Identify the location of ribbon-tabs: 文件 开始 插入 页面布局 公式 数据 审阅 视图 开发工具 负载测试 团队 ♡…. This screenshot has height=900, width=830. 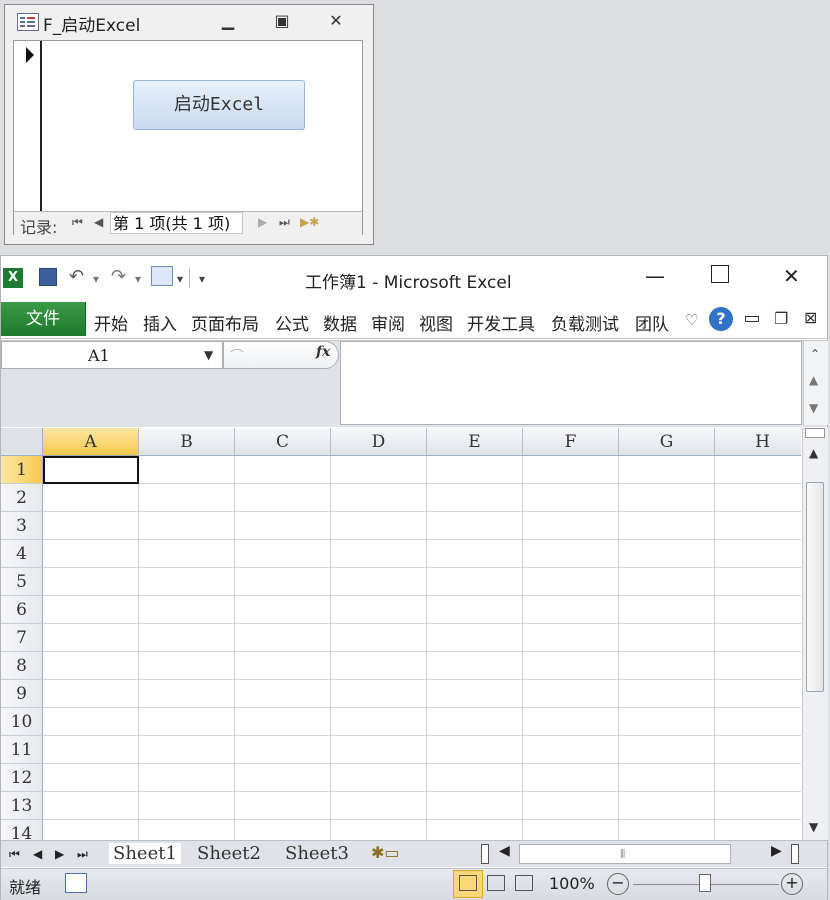
(414, 320).